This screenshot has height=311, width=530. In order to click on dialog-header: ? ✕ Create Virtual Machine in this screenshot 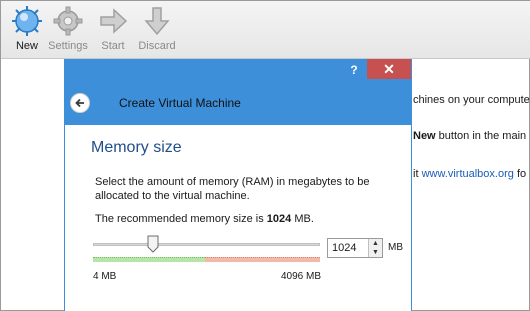, I will do `click(238, 92)`.